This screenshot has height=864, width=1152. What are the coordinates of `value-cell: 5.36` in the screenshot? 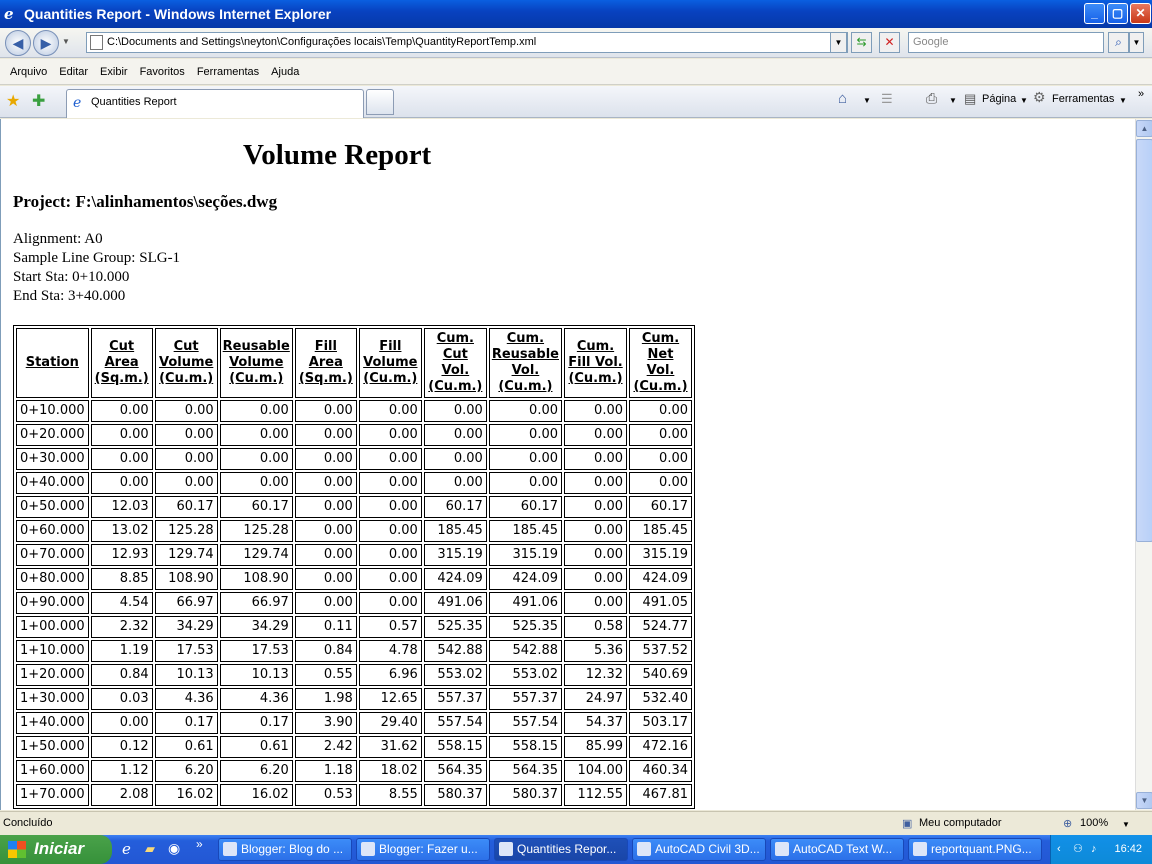 It's located at (595, 651).